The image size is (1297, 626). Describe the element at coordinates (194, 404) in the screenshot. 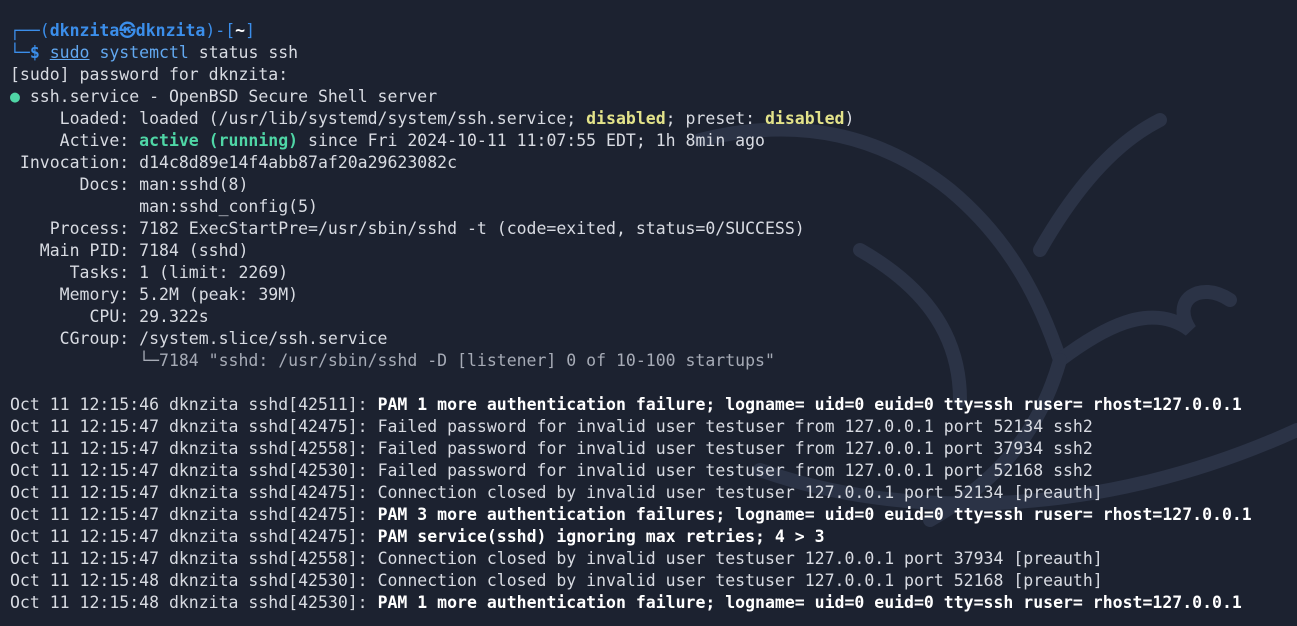

I see `log-prefix: Oct 11 12:15:46 dknzita sshd[42511]:` at that location.